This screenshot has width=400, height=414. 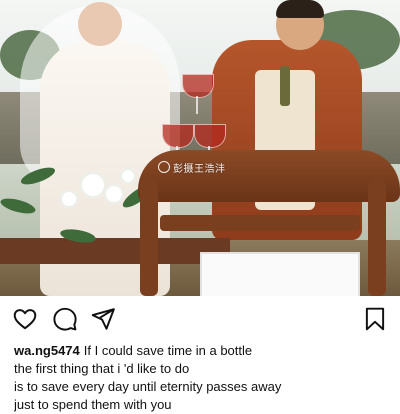 What do you see at coordinates (93, 404) in the screenshot?
I see `caption-line: just to spend them with you` at bounding box center [93, 404].